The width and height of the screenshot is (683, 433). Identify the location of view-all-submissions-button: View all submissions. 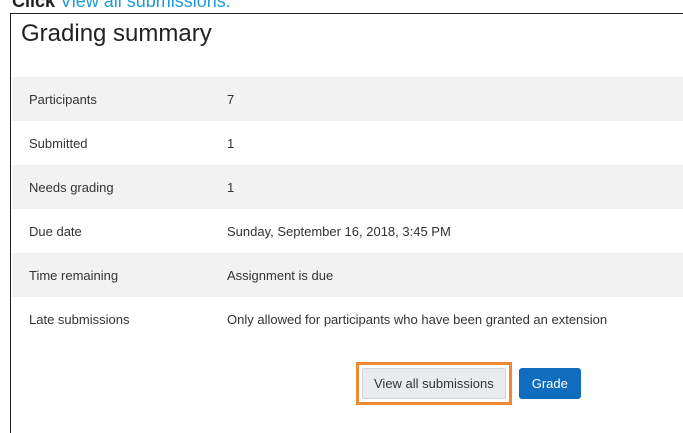
(434, 383).